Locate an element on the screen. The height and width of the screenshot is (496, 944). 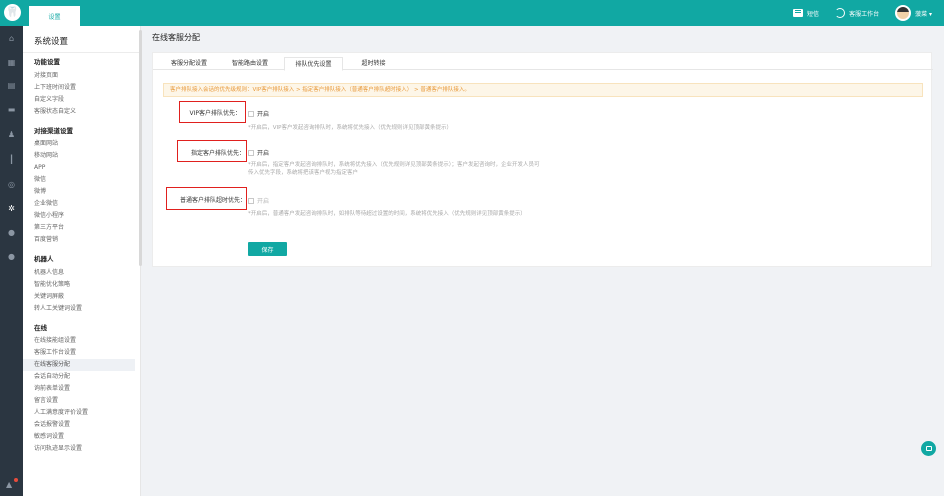
sidebar-item: 移动网站 is located at coordinates (79, 156).